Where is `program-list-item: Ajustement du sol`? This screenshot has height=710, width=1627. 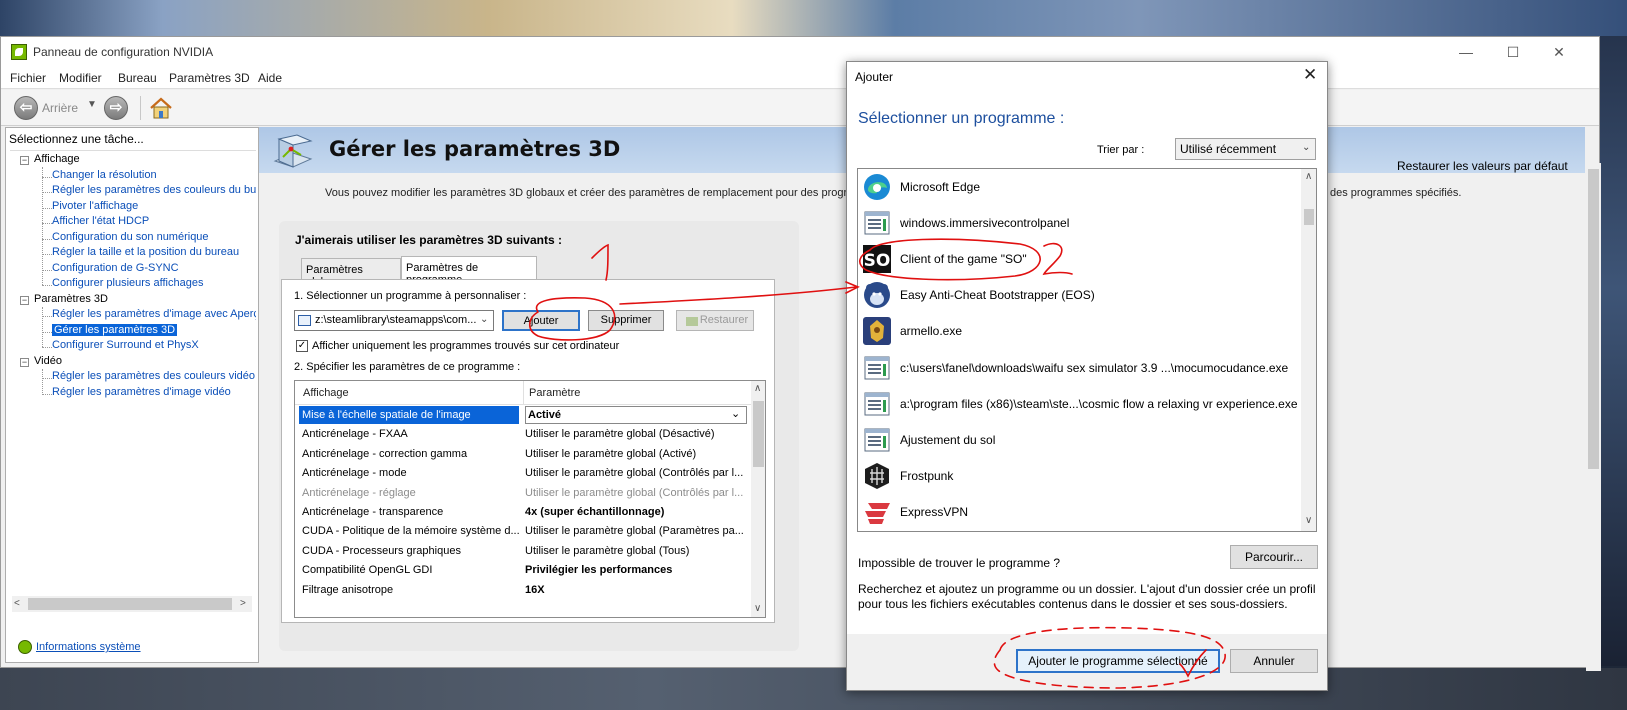 program-list-item: Ajustement du sol is located at coordinates (1079, 440).